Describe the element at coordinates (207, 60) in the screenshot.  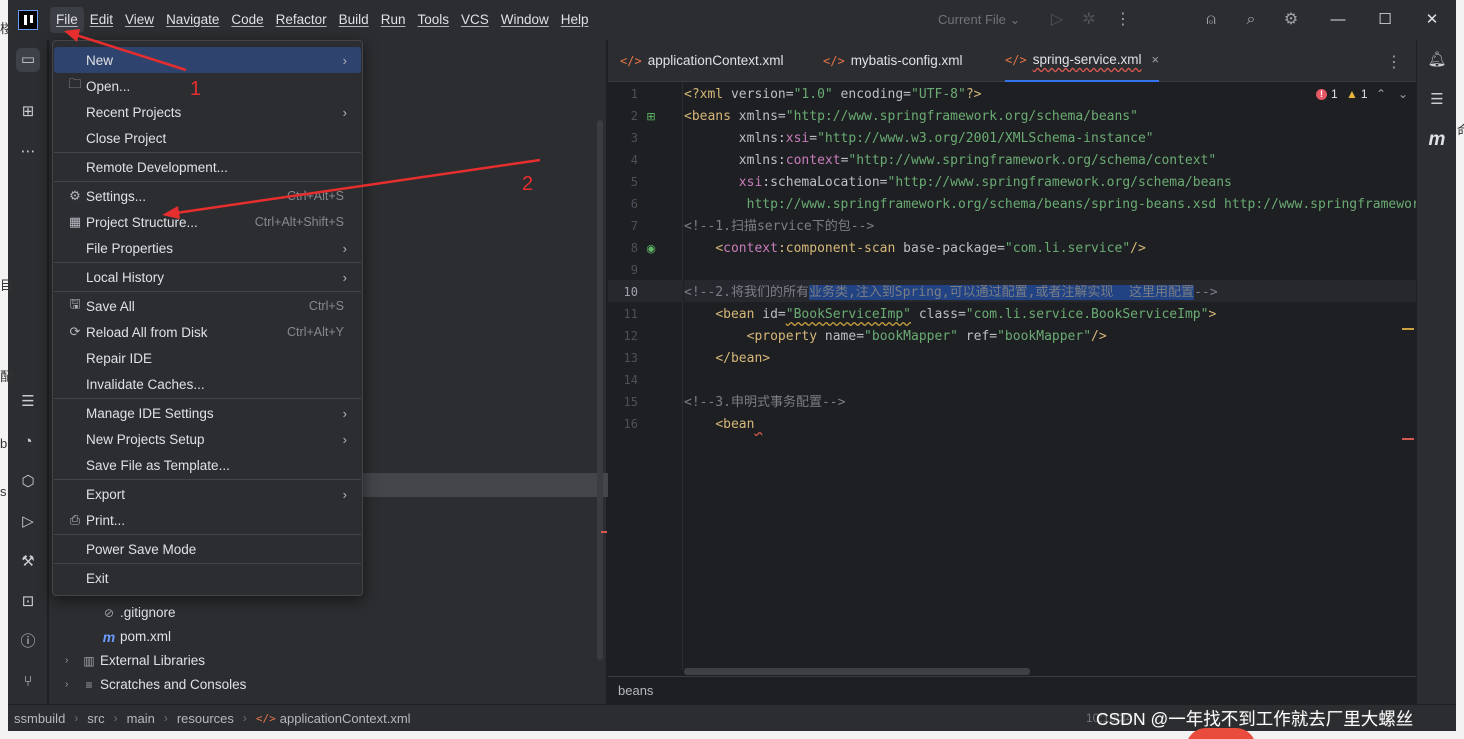
I see `file-menu-item-new: New ›` at that location.